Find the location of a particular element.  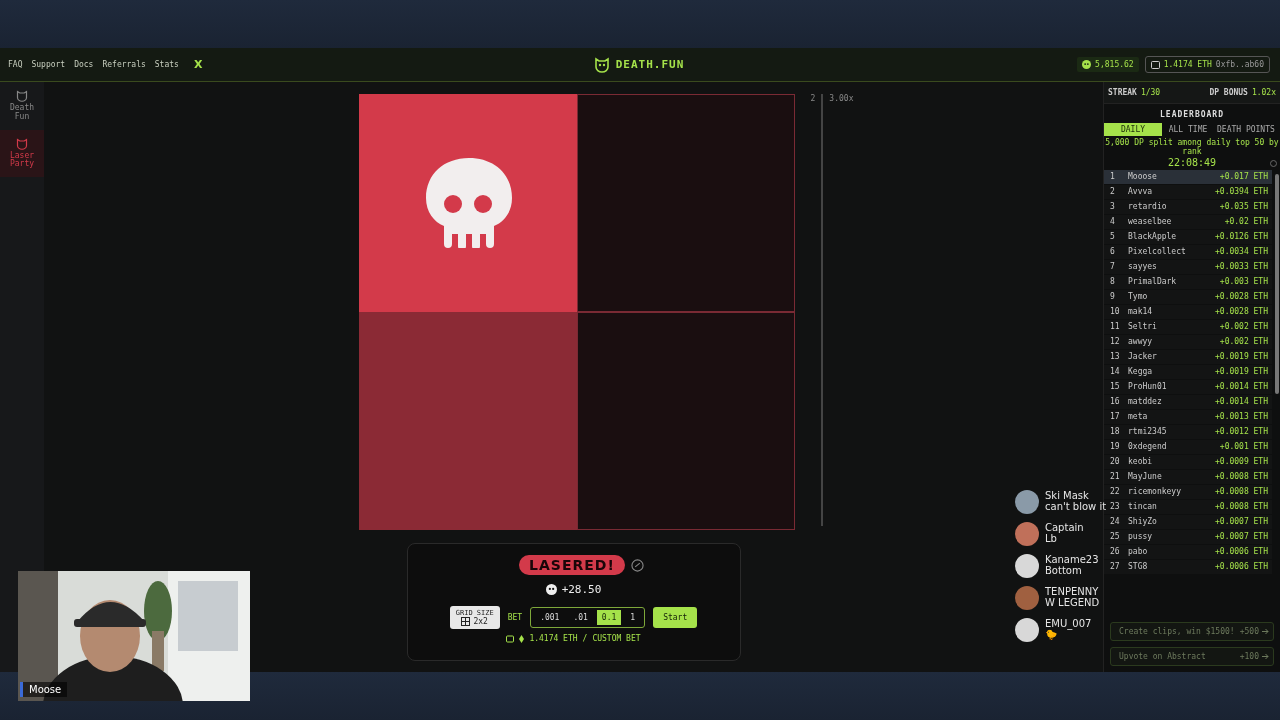

site-logo: DEATH.FUN is located at coordinates (650, 64).